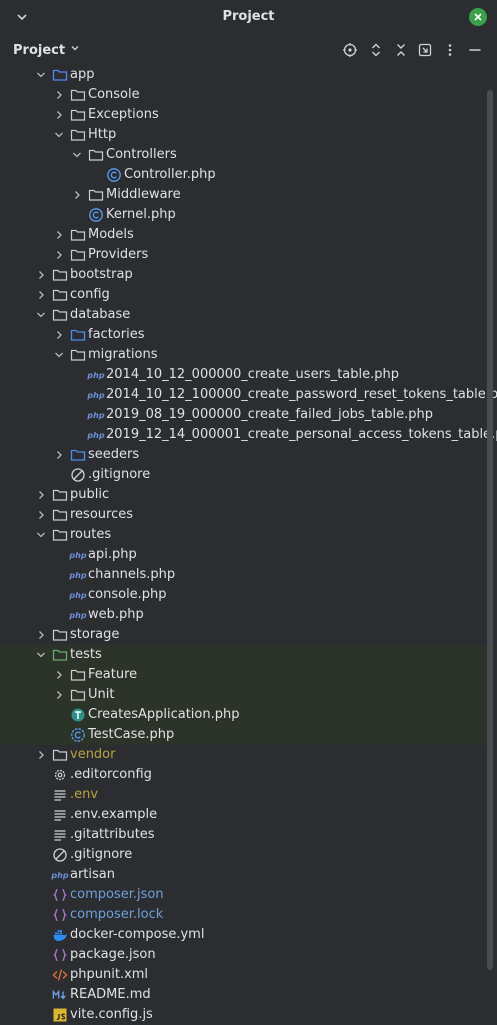 The image size is (497, 1025). Describe the element at coordinates (244, 1015) in the screenshot. I see `tree-item: vite.config.js` at that location.